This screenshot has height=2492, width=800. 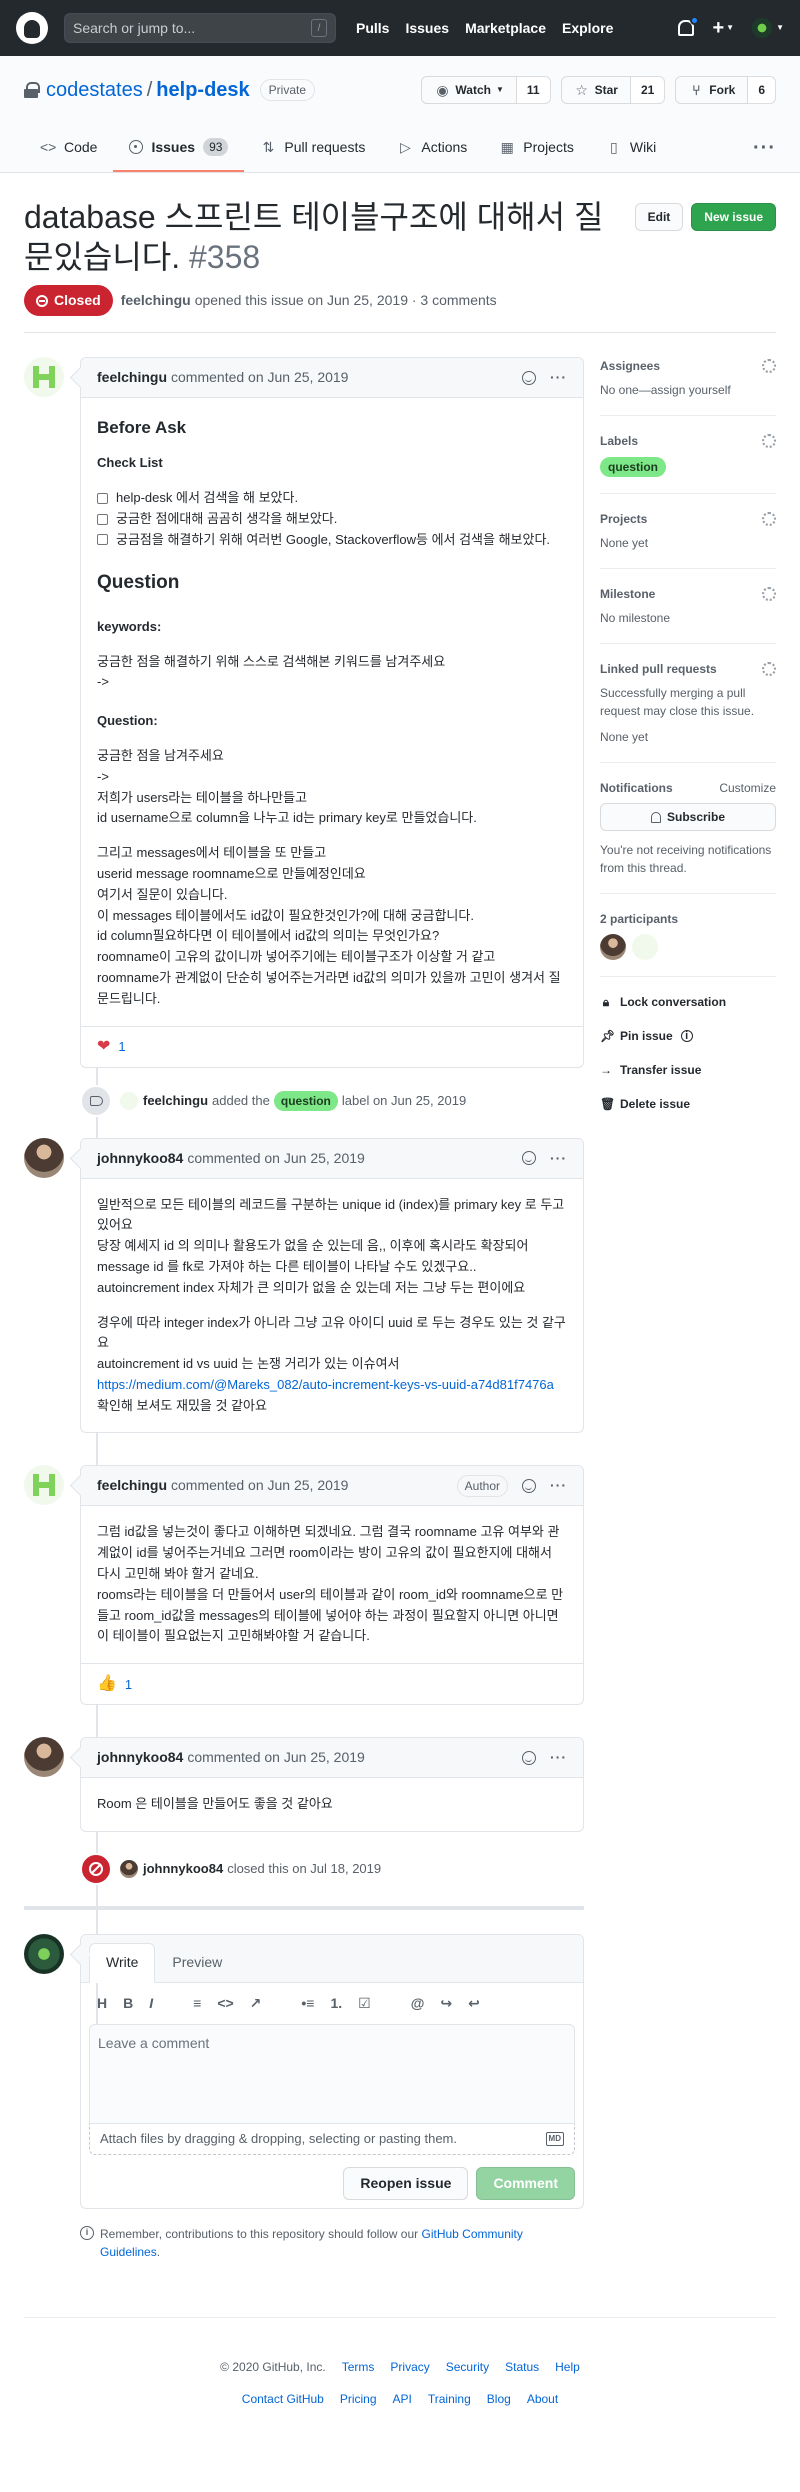 What do you see at coordinates (542, 2399) in the screenshot?
I see `footer-link-about: About` at bounding box center [542, 2399].